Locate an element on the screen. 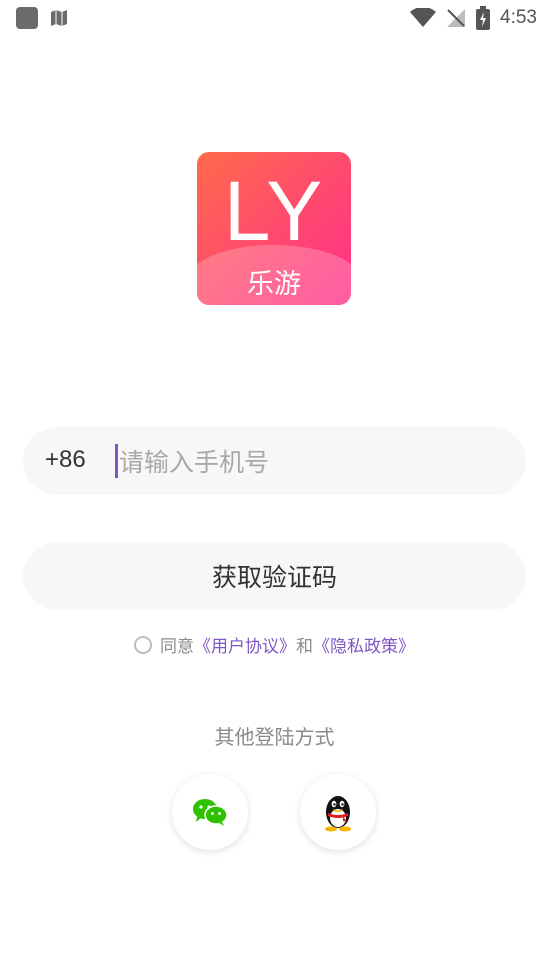 Image resolution: width=549 pixels, height=976 pixels. map-icon is located at coordinates (59, 18).